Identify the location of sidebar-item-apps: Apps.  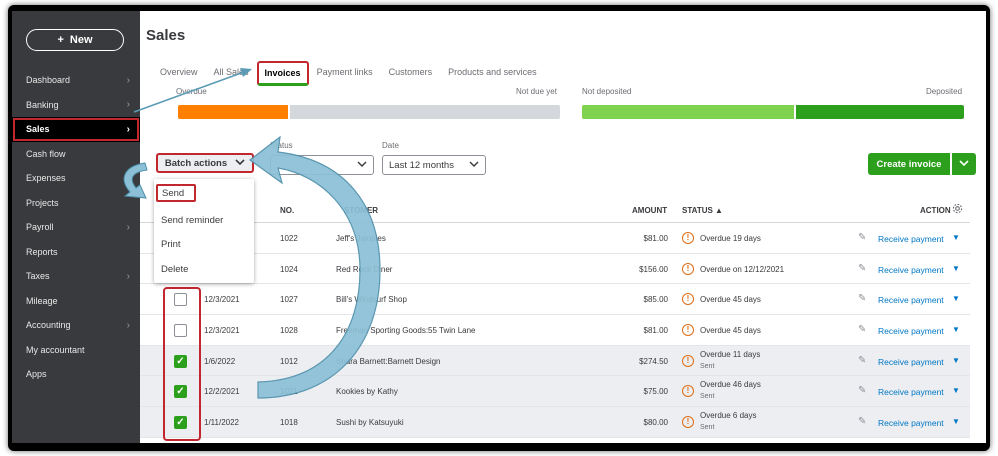
(76, 374).